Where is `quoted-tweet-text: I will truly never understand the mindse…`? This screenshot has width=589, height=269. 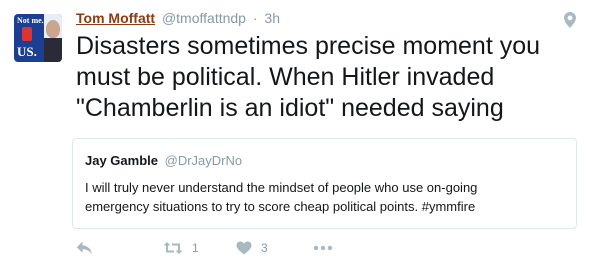
quoted-tweet-text: I will truly never understand the mindse… is located at coordinates (281, 197).